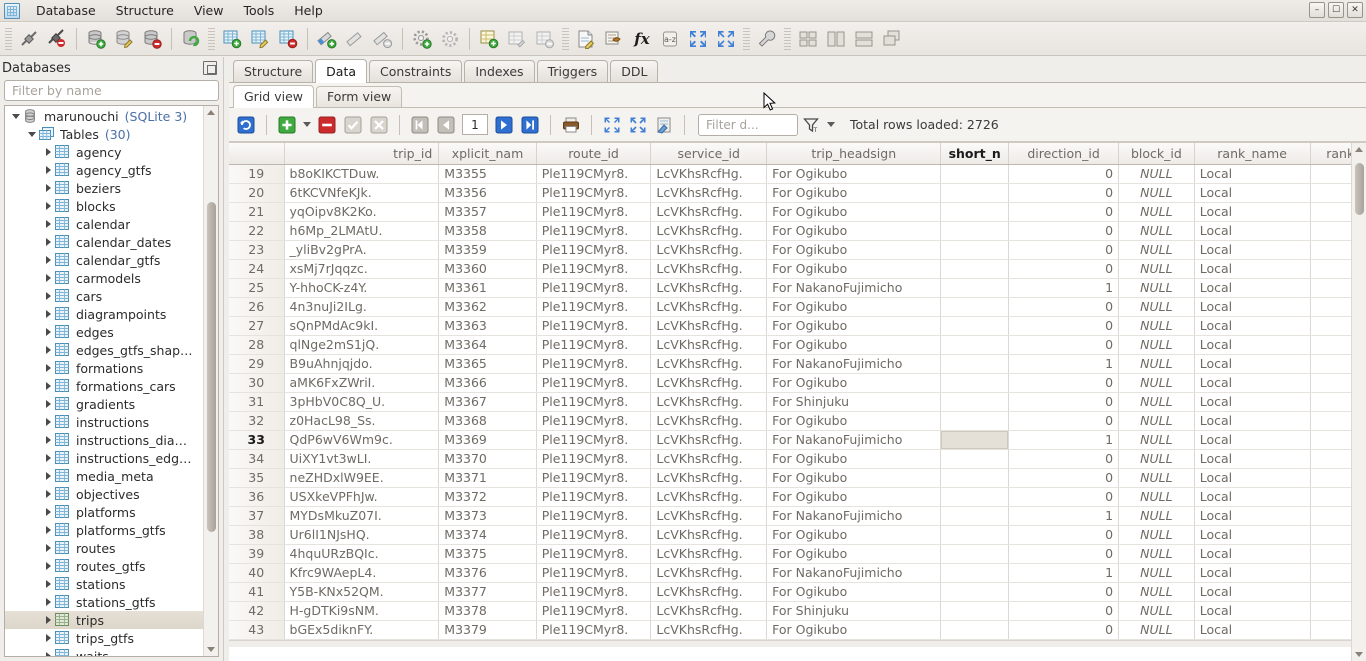  What do you see at coordinates (257, 307) in the screenshot?
I see `row-number-cell: 26` at bounding box center [257, 307].